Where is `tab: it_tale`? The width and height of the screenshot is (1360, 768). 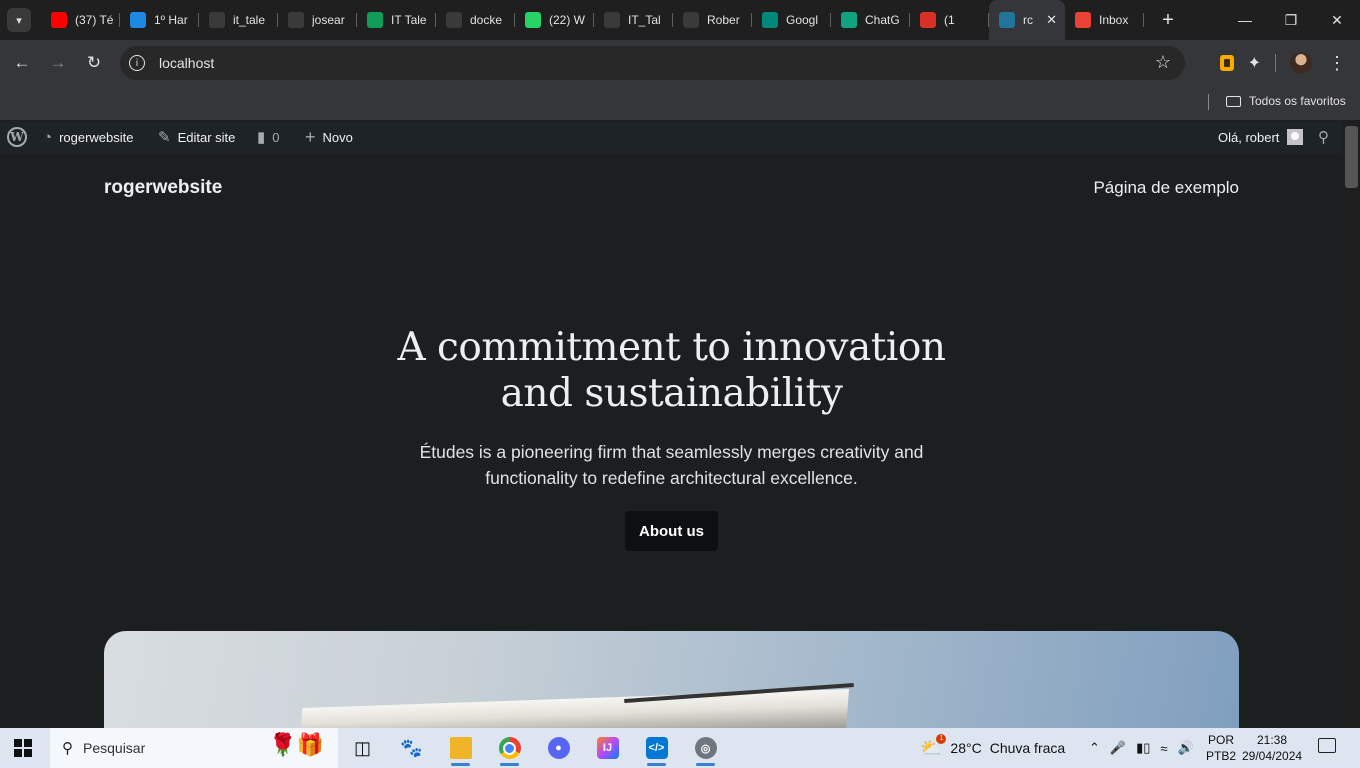 tab: it_tale is located at coordinates (238, 20).